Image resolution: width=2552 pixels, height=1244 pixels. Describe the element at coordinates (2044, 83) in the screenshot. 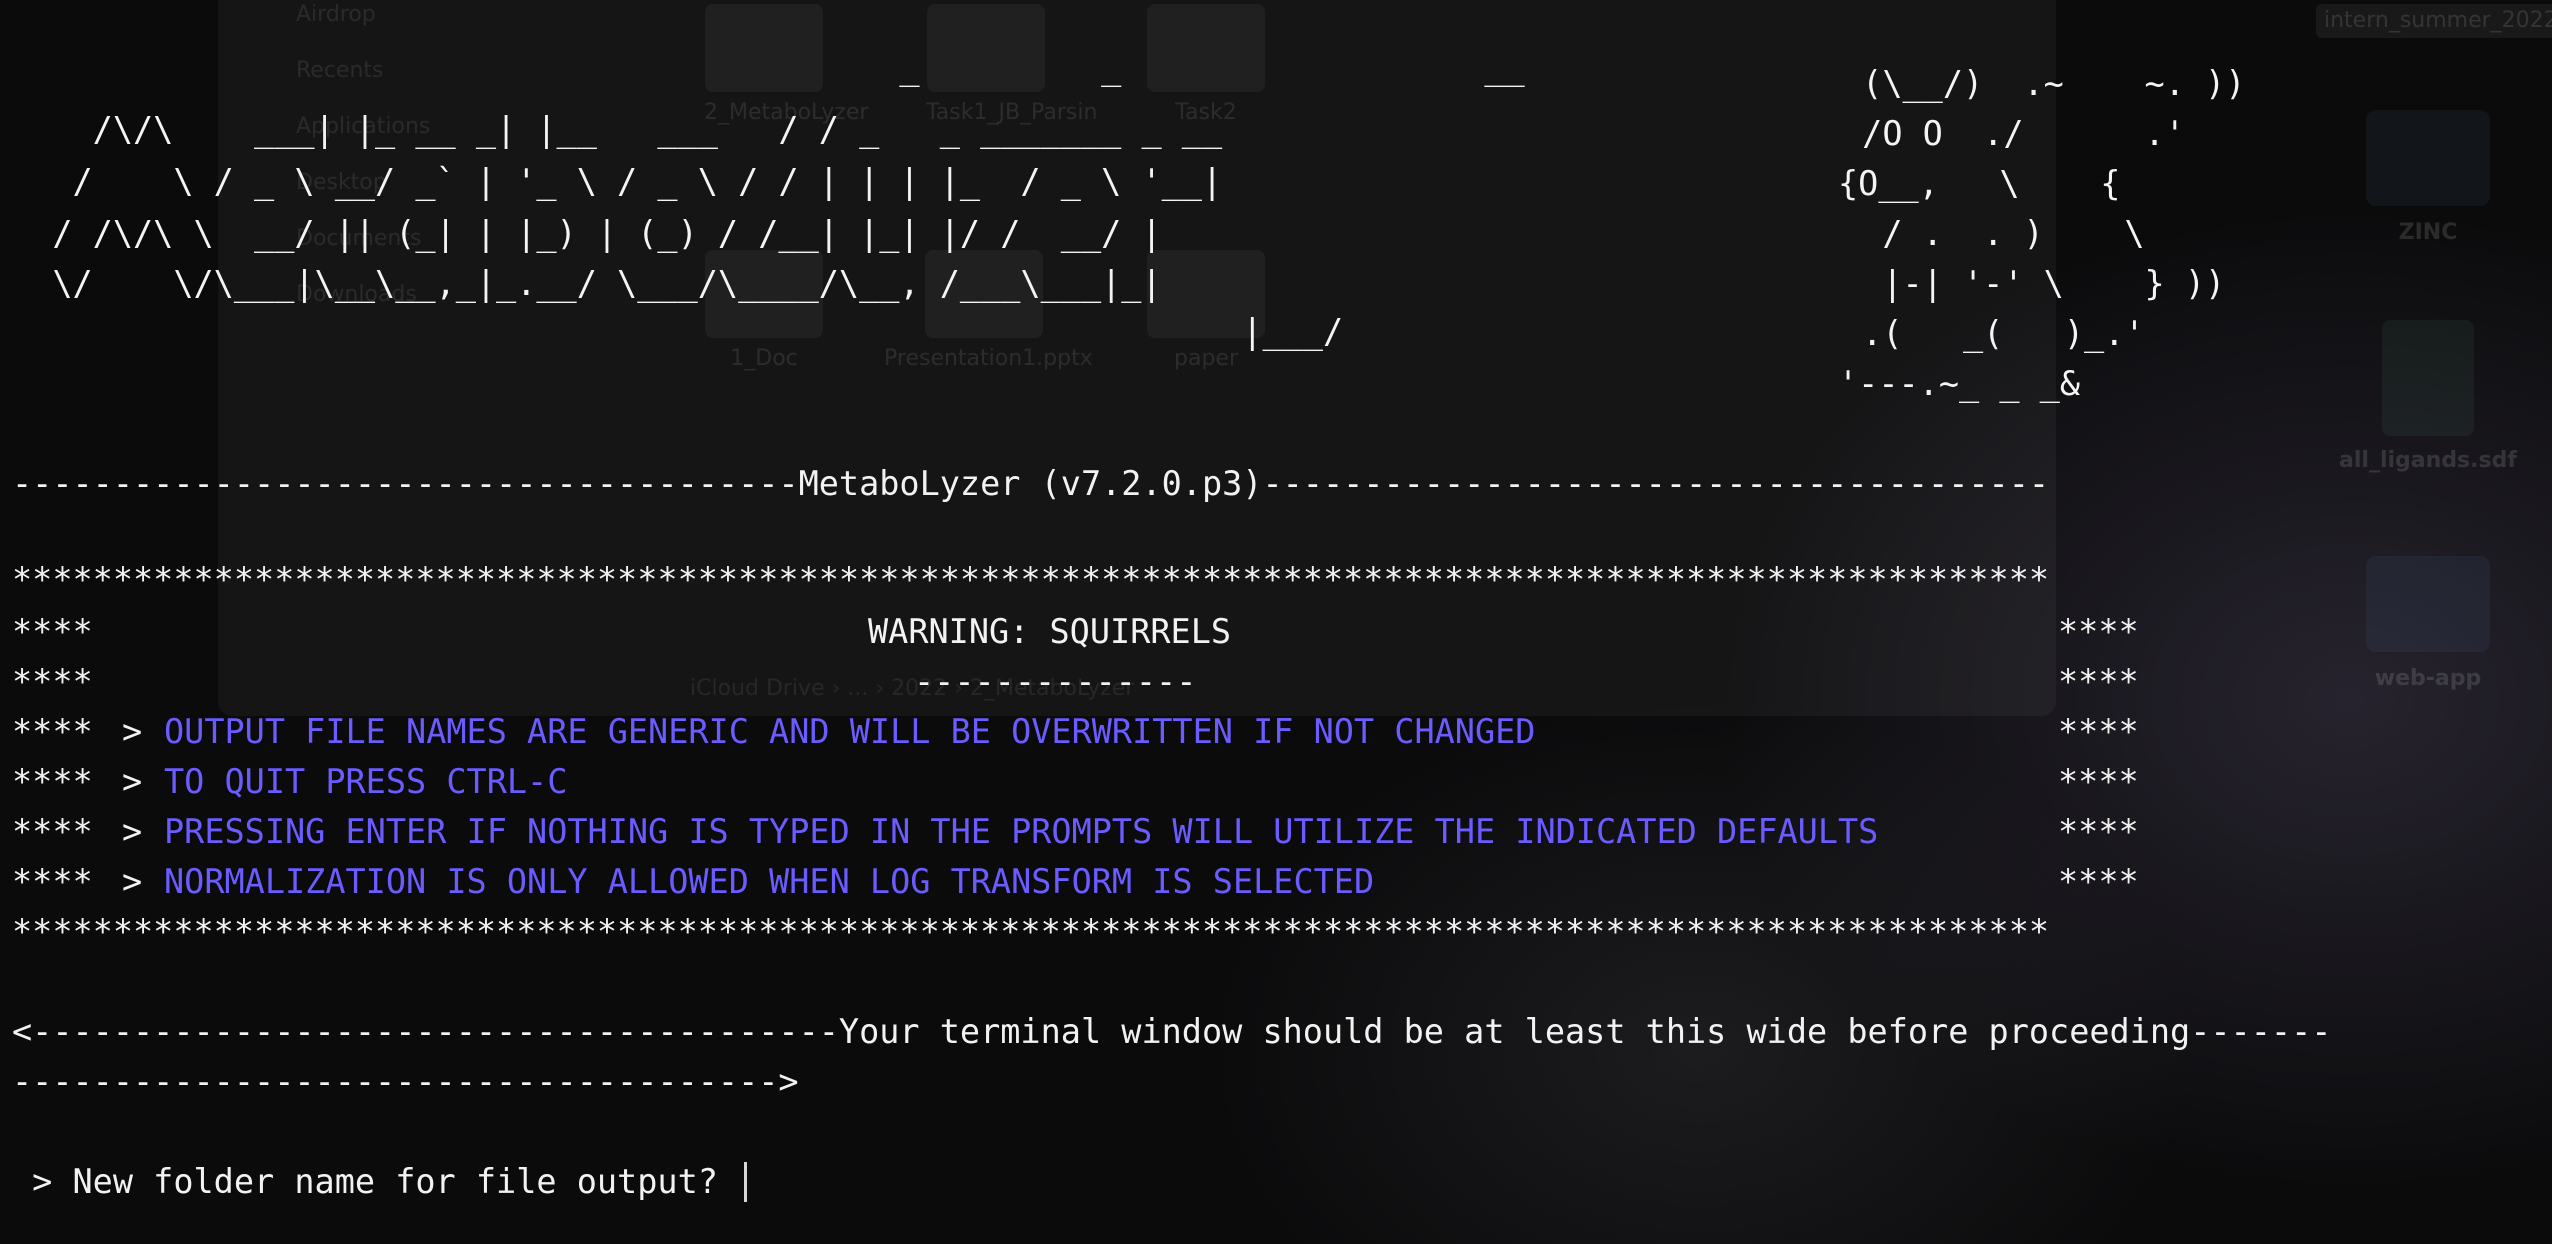

I see `squirrel-ascii-line: (\__/) .~ ~. ))` at that location.